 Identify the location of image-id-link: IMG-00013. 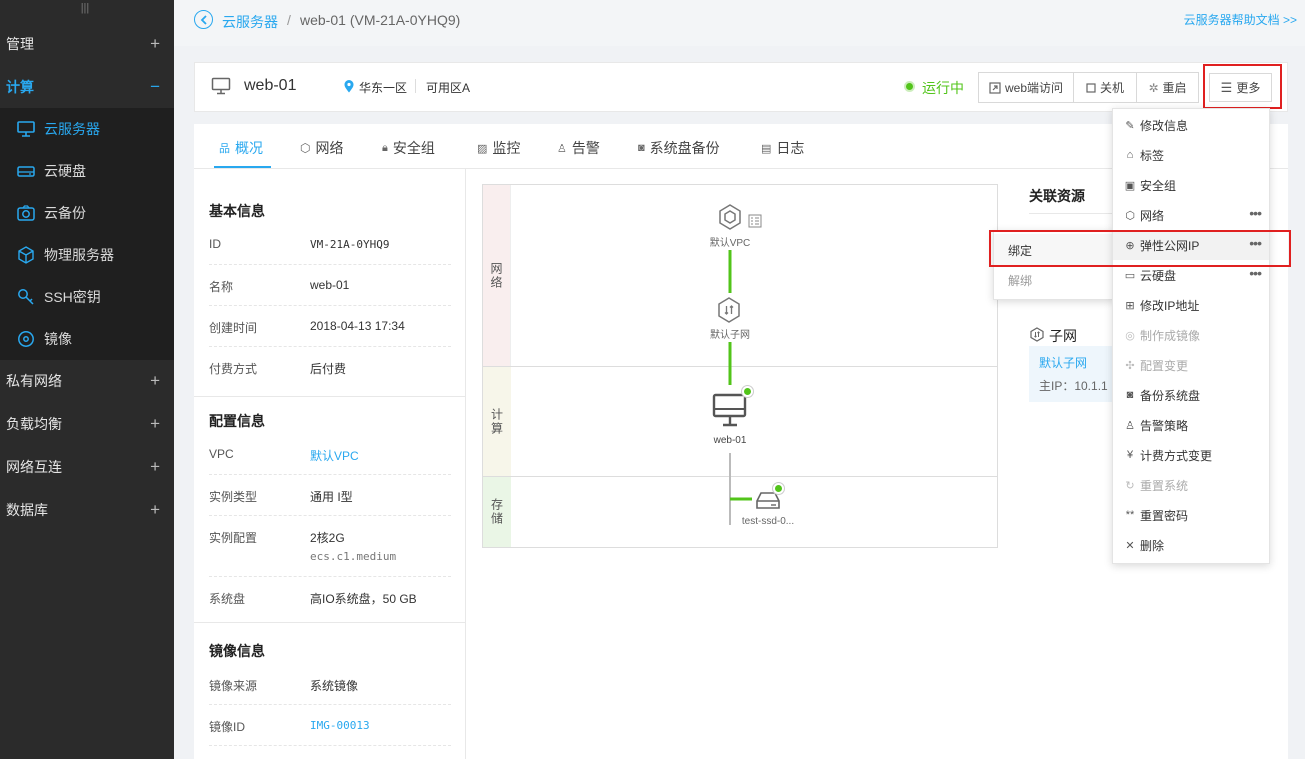
(340, 725).